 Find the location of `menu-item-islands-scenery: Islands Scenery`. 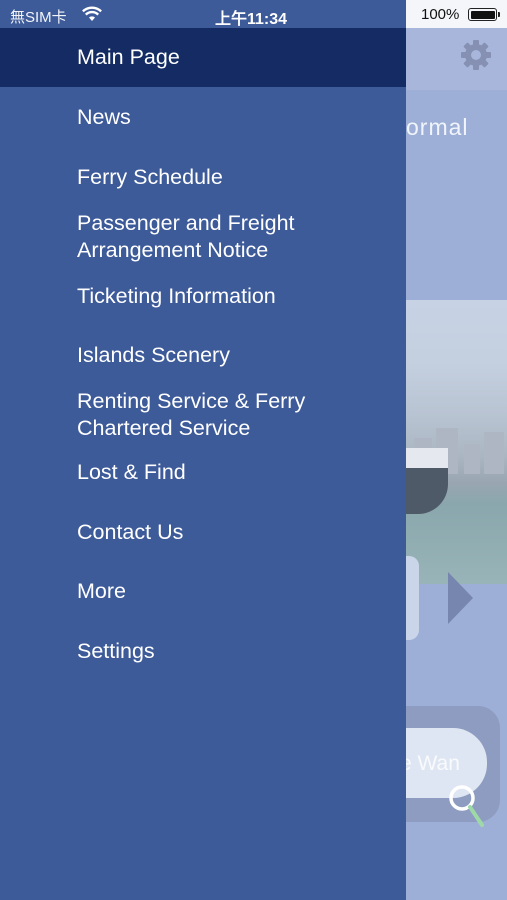

menu-item-islands-scenery: Islands Scenery is located at coordinates (203, 355).